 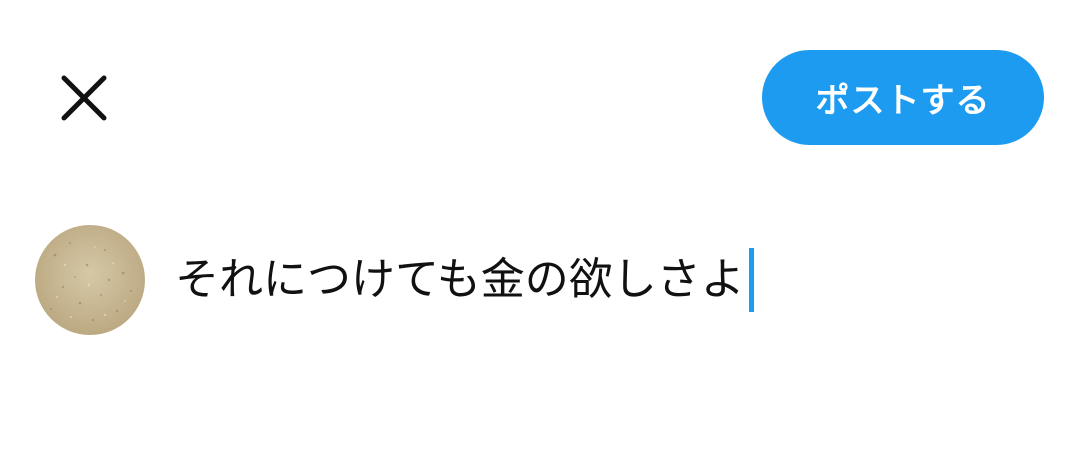 I want to click on post-button: ポストする, so click(x=903, y=97).